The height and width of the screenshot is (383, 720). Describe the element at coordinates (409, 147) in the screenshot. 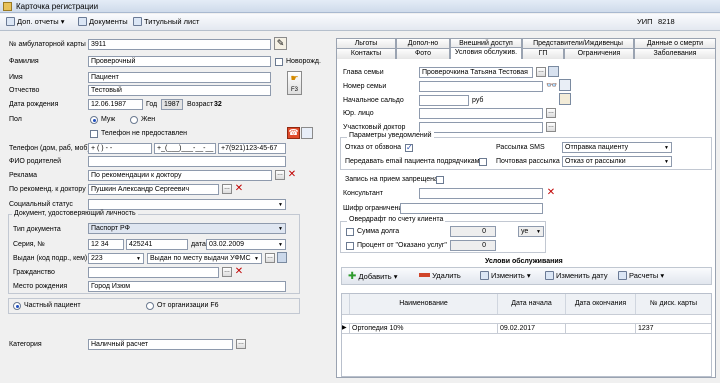

I see `call-refuse-checkbox` at that location.